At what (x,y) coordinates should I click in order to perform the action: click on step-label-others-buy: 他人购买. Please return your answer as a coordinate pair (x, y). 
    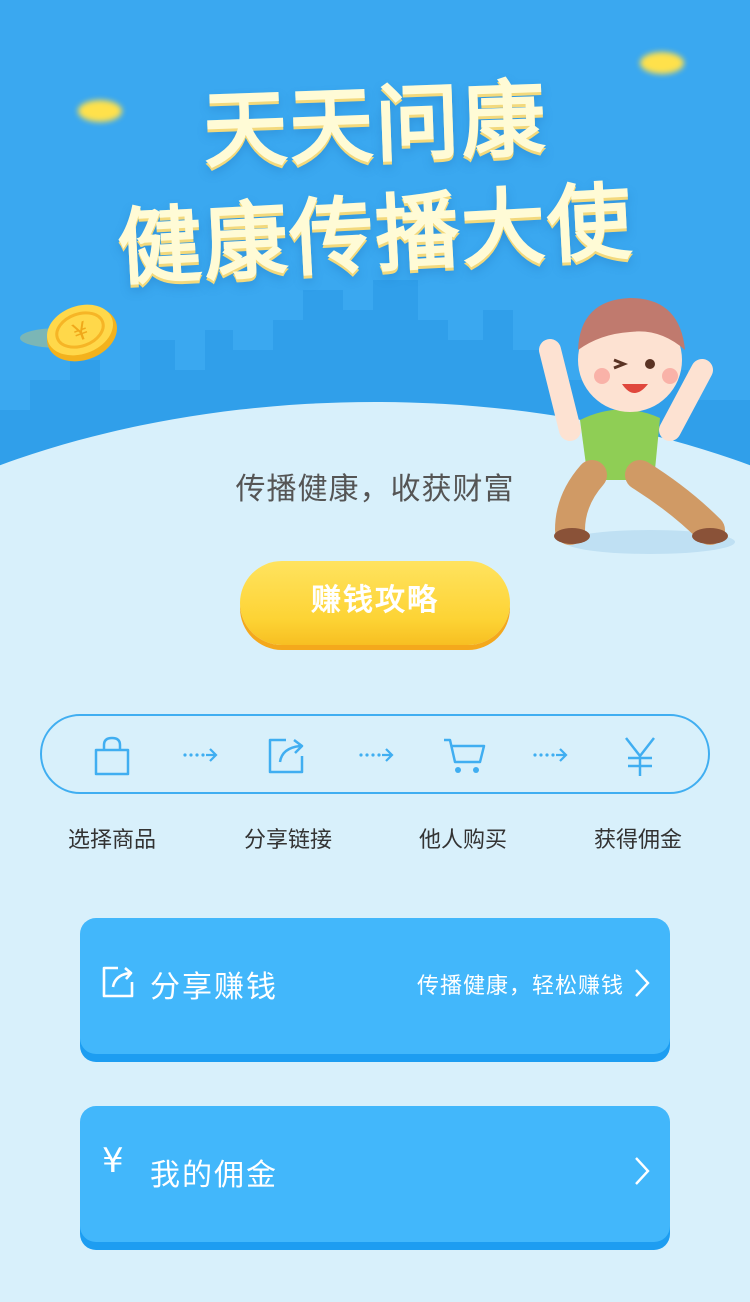
    Looking at the image, I should click on (462, 840).